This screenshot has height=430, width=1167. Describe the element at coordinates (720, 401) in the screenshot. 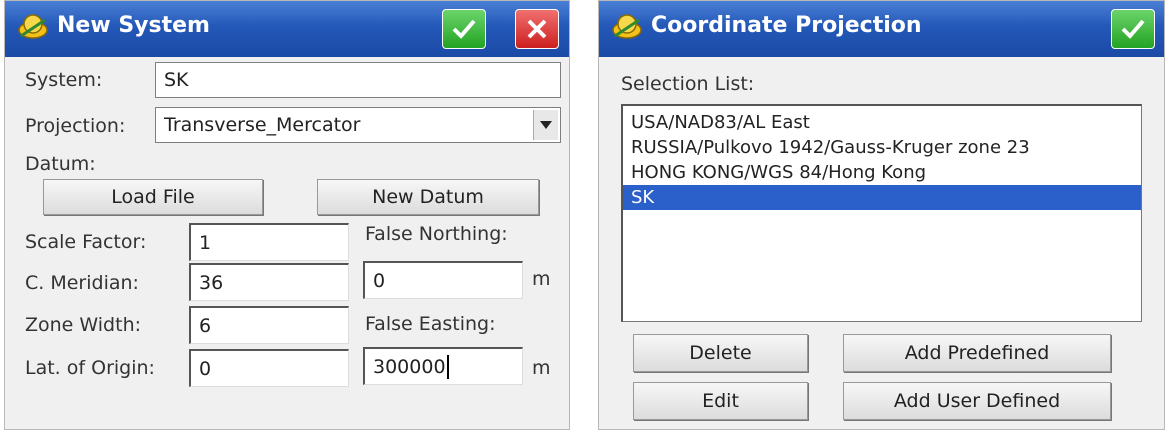

I see `edit-button: Edit` at that location.